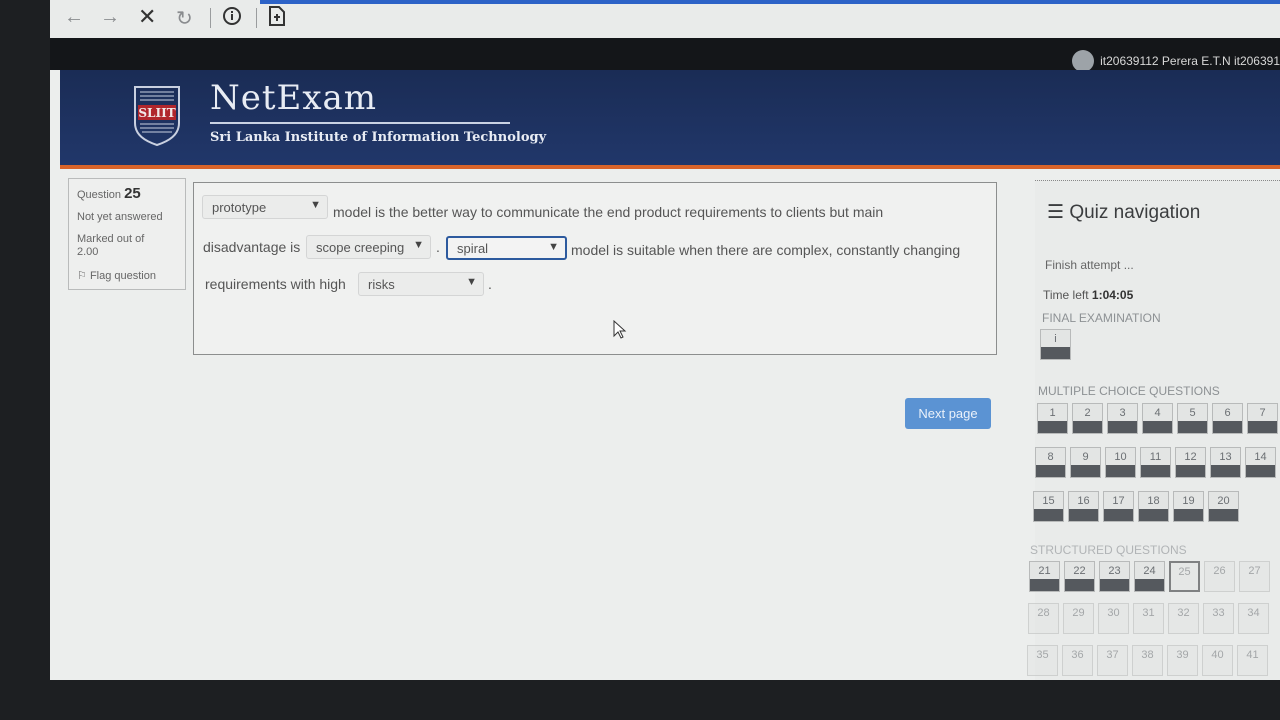 The height and width of the screenshot is (720, 1280). What do you see at coordinates (210, 18) in the screenshot?
I see `toolbar-separator` at bounding box center [210, 18].